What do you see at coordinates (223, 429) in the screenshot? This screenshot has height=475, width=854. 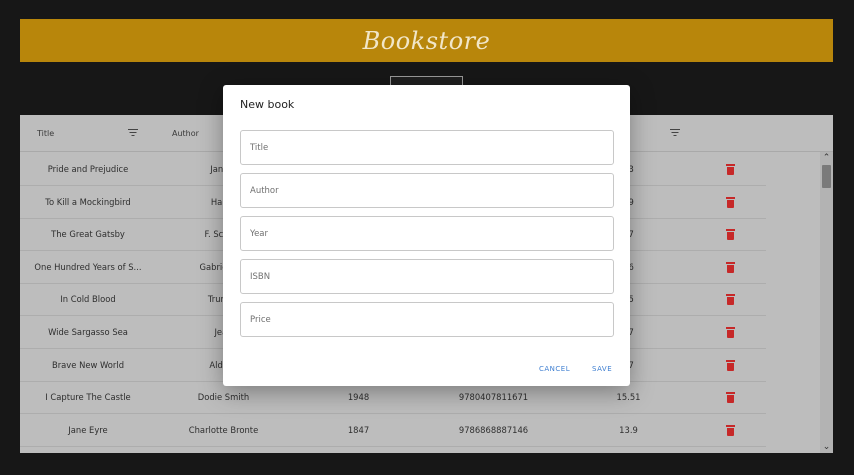 I see `cell-author: Charlotte Bronte` at bounding box center [223, 429].